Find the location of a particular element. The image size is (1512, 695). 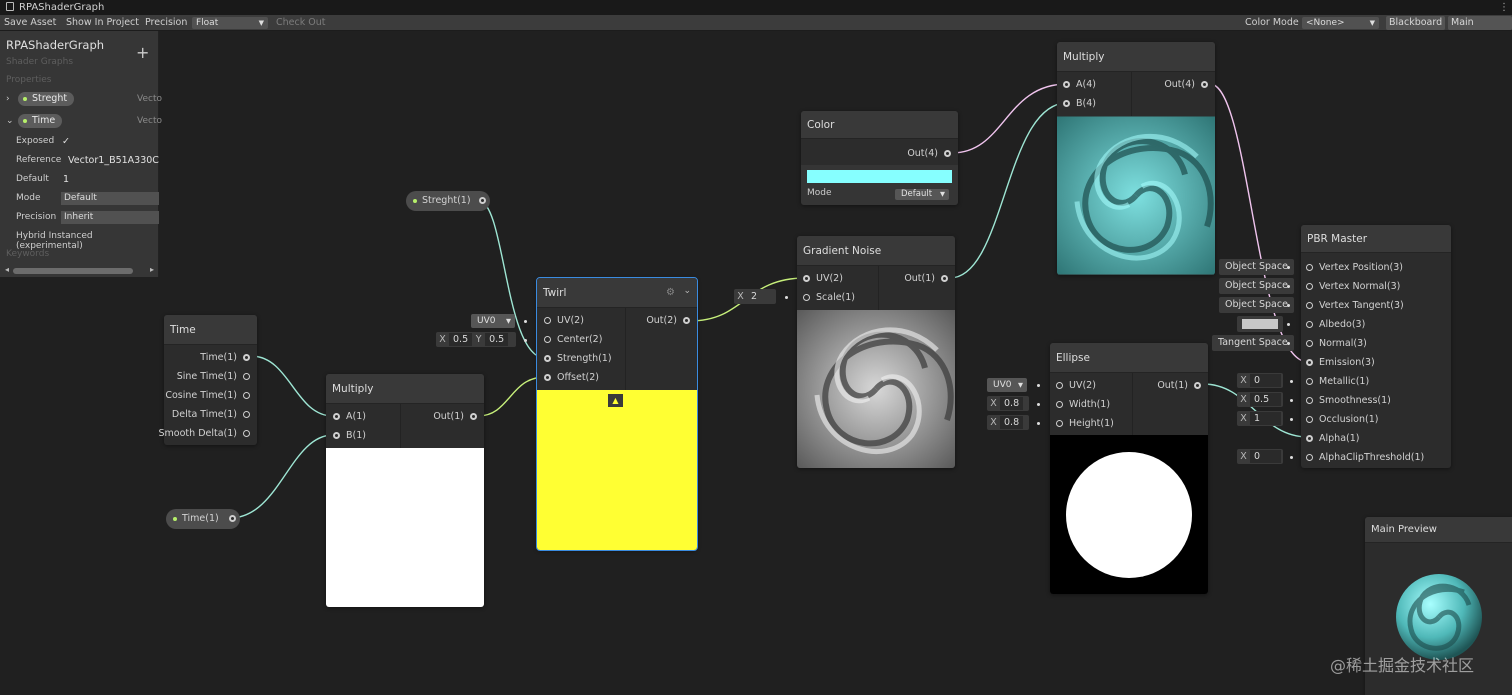

input-scale: Scale(1) is located at coordinates (829, 297).